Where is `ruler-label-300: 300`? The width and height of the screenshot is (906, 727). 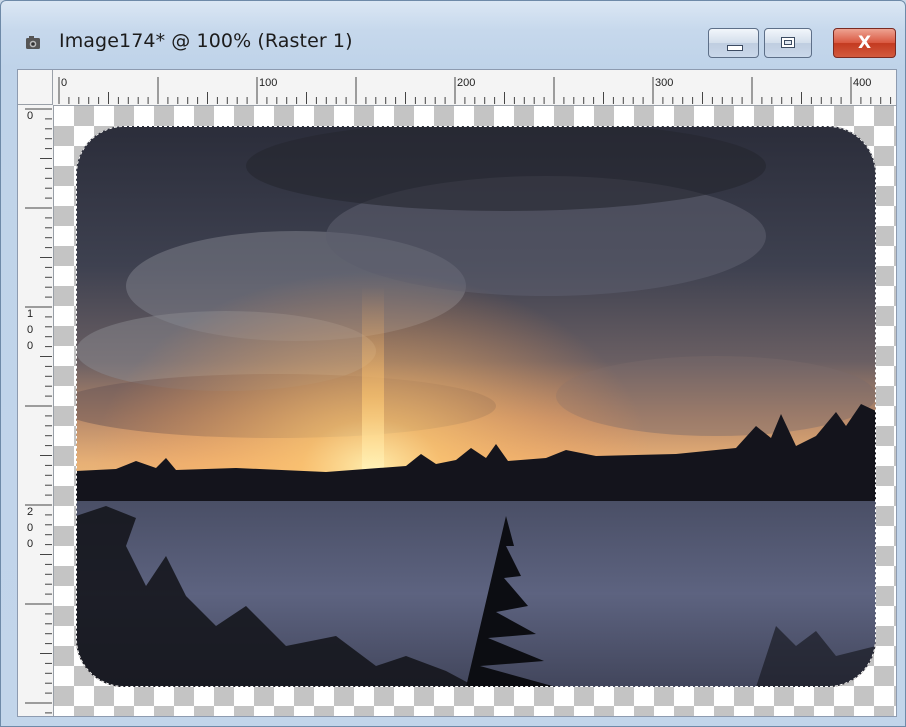
ruler-label-300: 300 is located at coordinates (664, 83).